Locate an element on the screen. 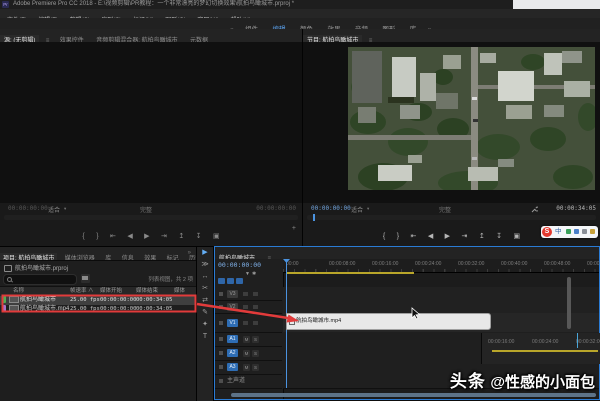 The width and height of the screenshot is (600, 401). type-tool-icon: T is located at coordinates (205, 337).